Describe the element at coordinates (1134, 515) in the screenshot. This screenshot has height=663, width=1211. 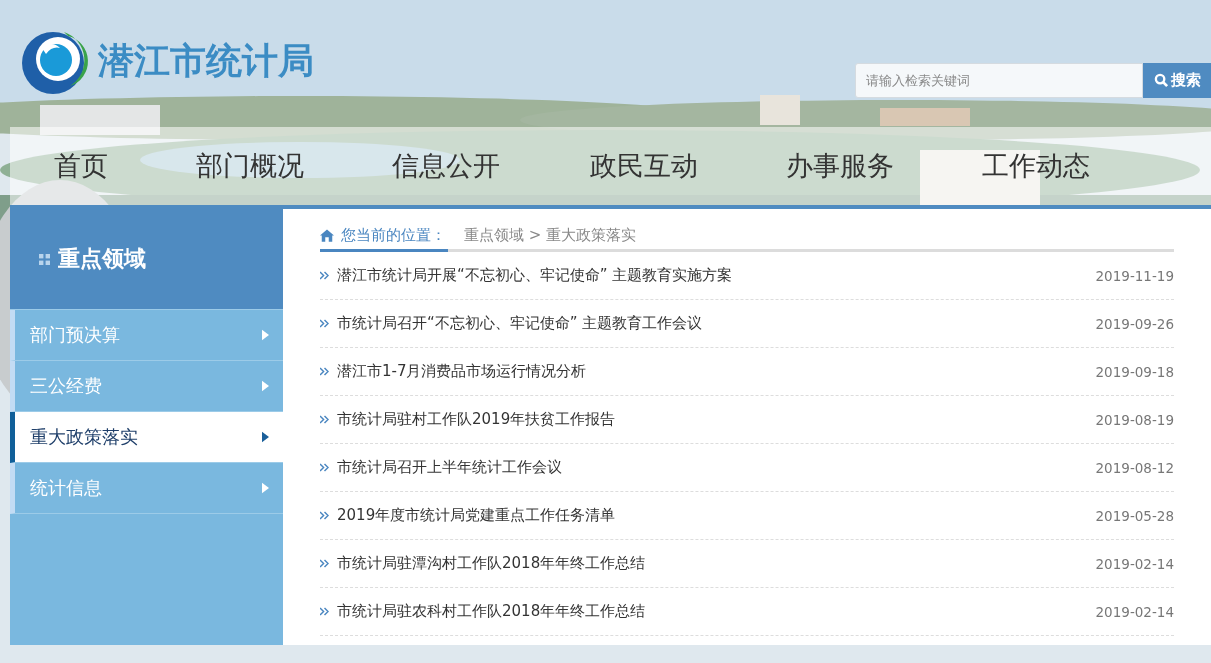
I see `article-date: 2019-05-28` at that location.